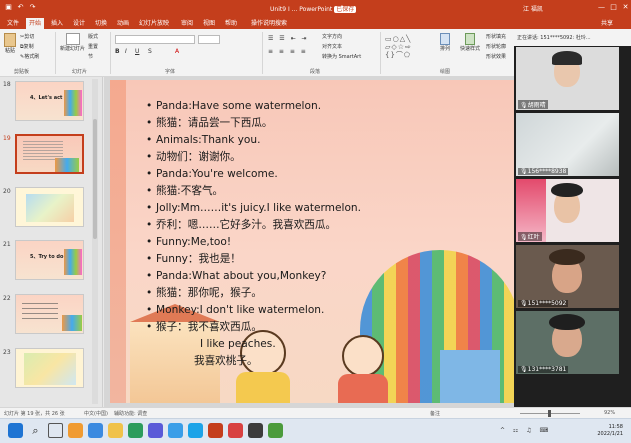 This screenshot has height=443, width=631. What do you see at coordinates (601, 7) in the screenshot?
I see `minimize-icon: —` at bounding box center [601, 7].